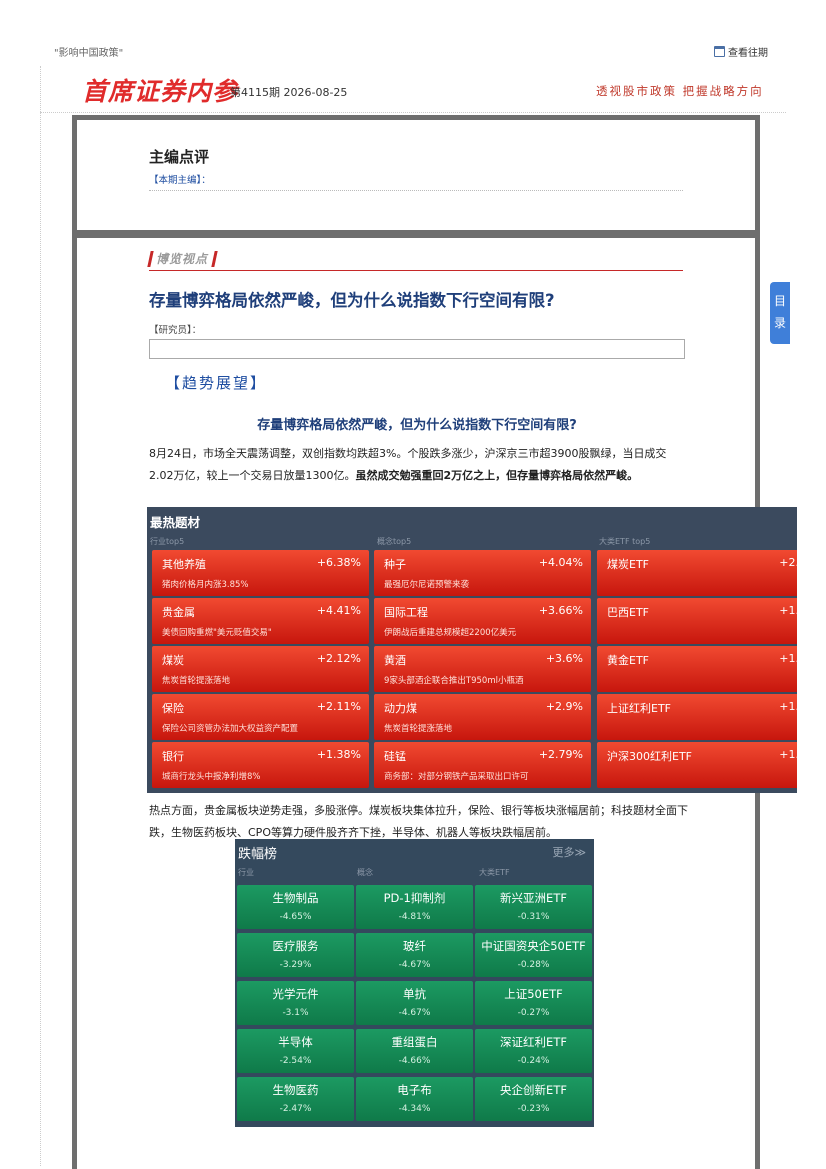 The height and width of the screenshot is (1169, 826). Describe the element at coordinates (295, 1003) in the screenshot. I see `drop-tile-industry: 光学元件 -3.1%` at that location.